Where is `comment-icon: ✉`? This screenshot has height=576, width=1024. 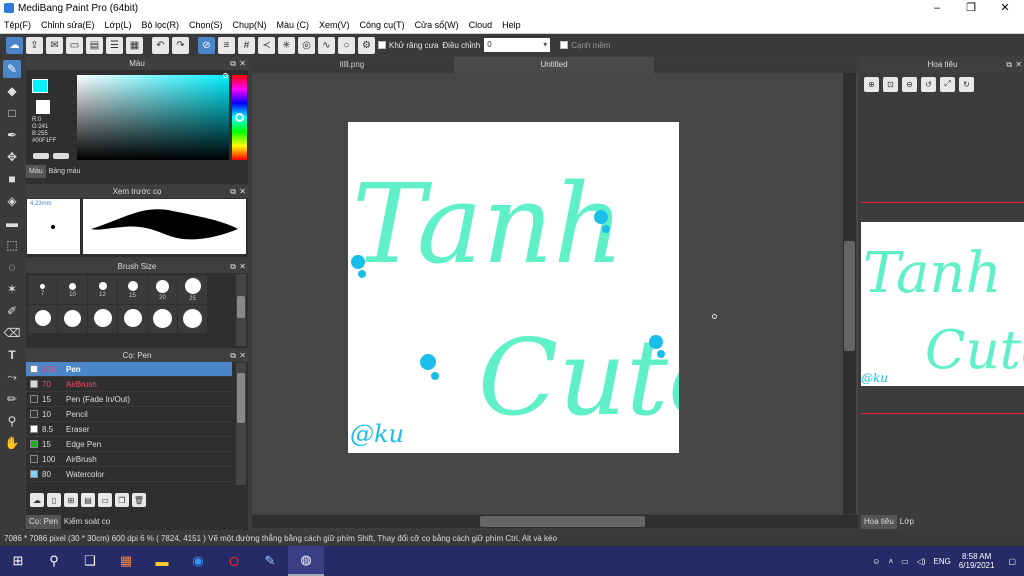
comment-icon: ✉ is located at coordinates (54, 45).